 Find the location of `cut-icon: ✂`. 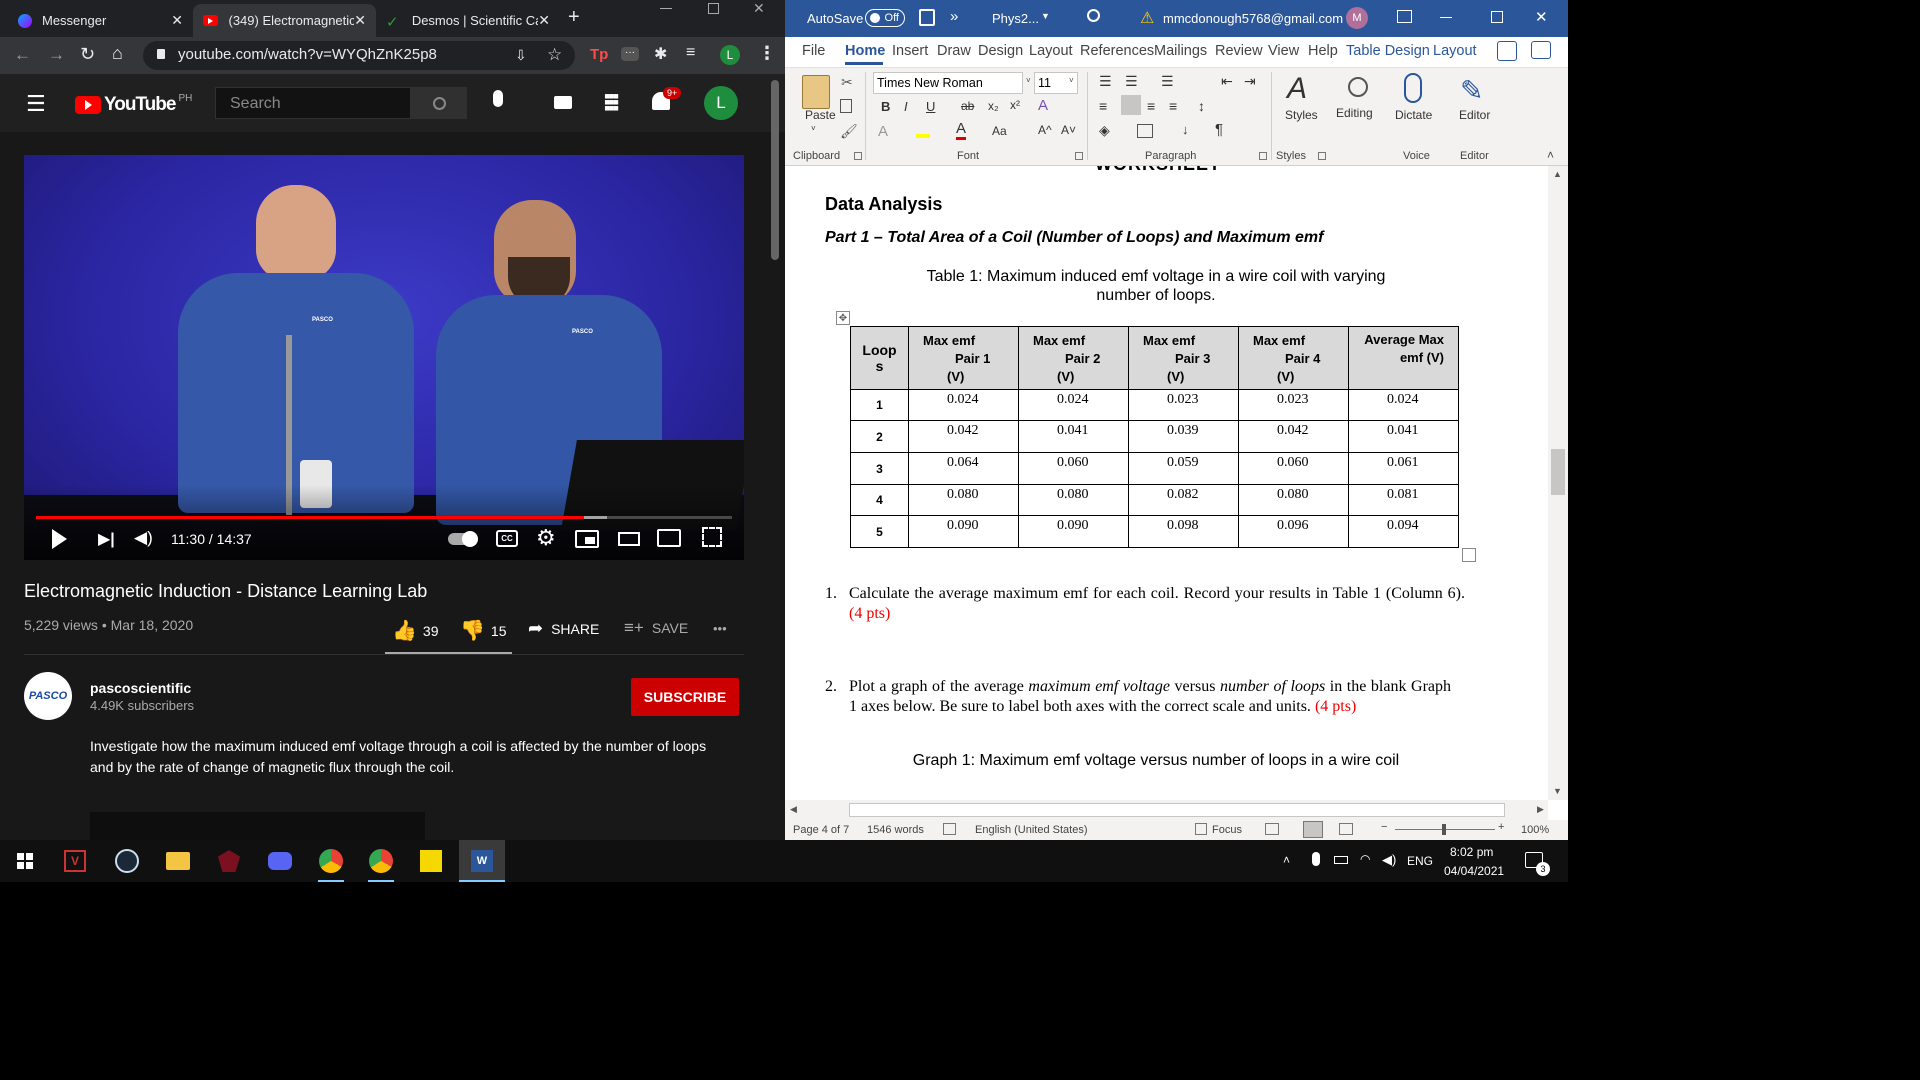

cut-icon: ✂ is located at coordinates (847, 82).